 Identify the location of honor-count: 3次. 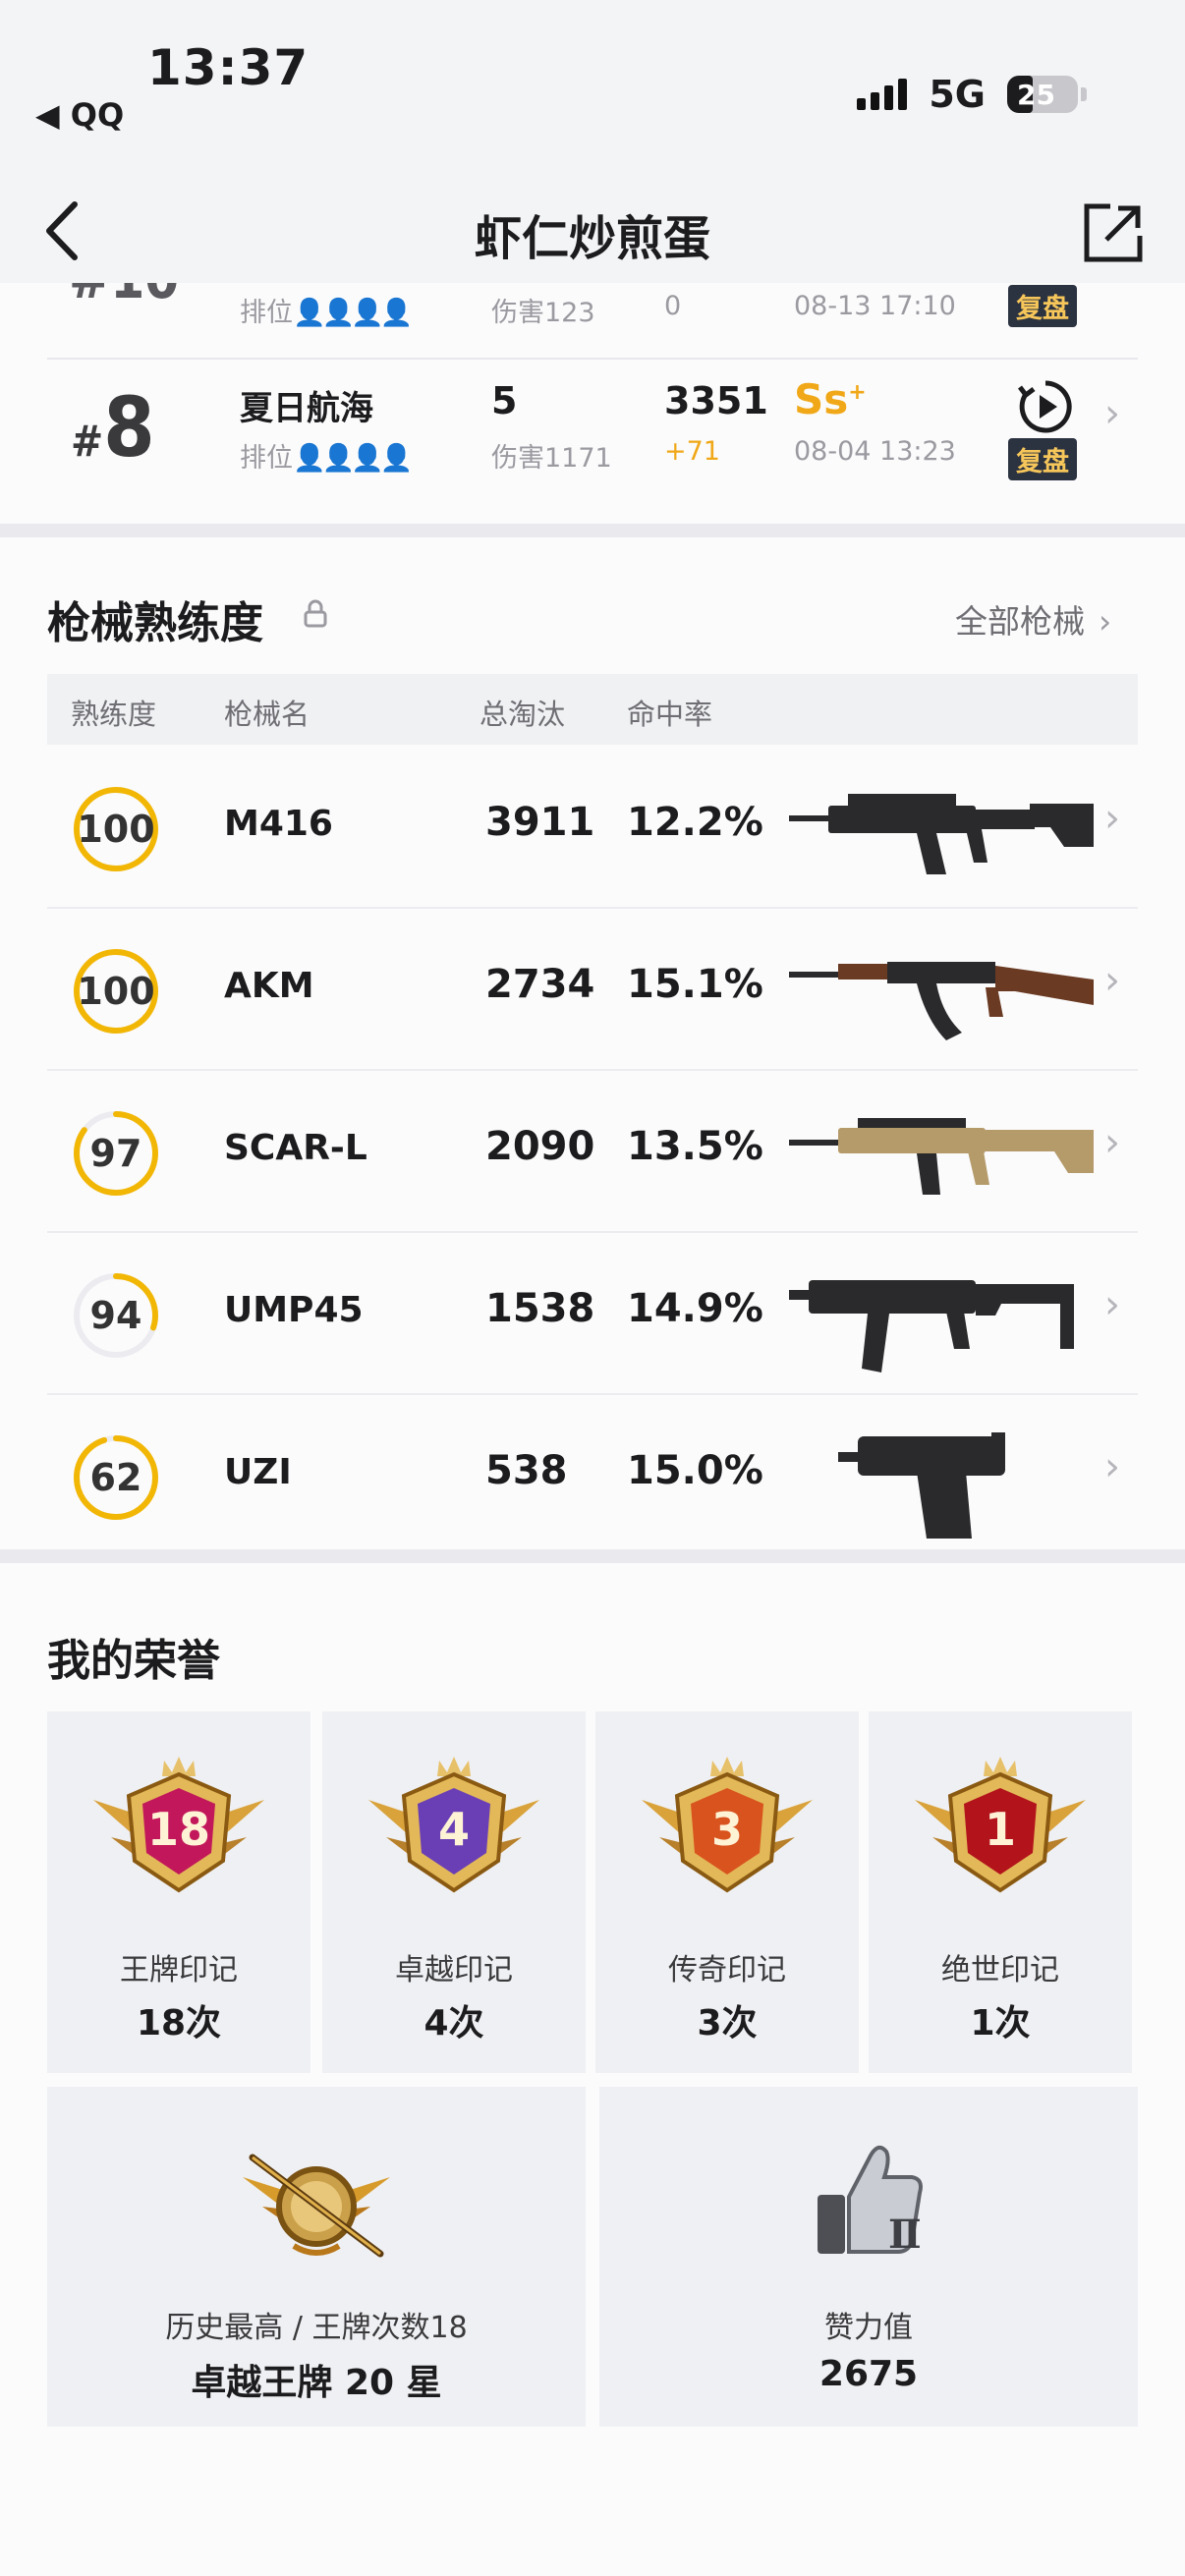
(728, 2023).